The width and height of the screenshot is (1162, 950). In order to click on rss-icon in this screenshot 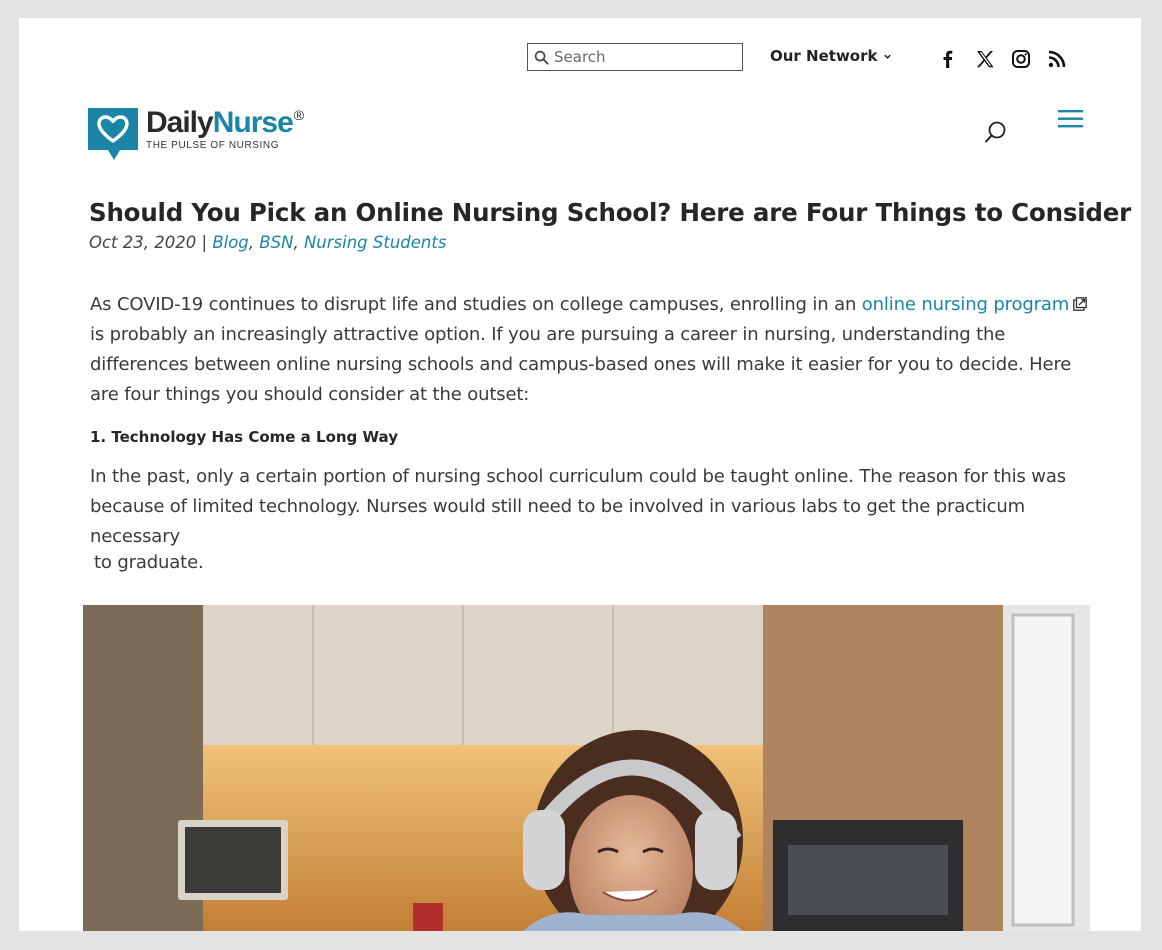, I will do `click(1057, 59)`.